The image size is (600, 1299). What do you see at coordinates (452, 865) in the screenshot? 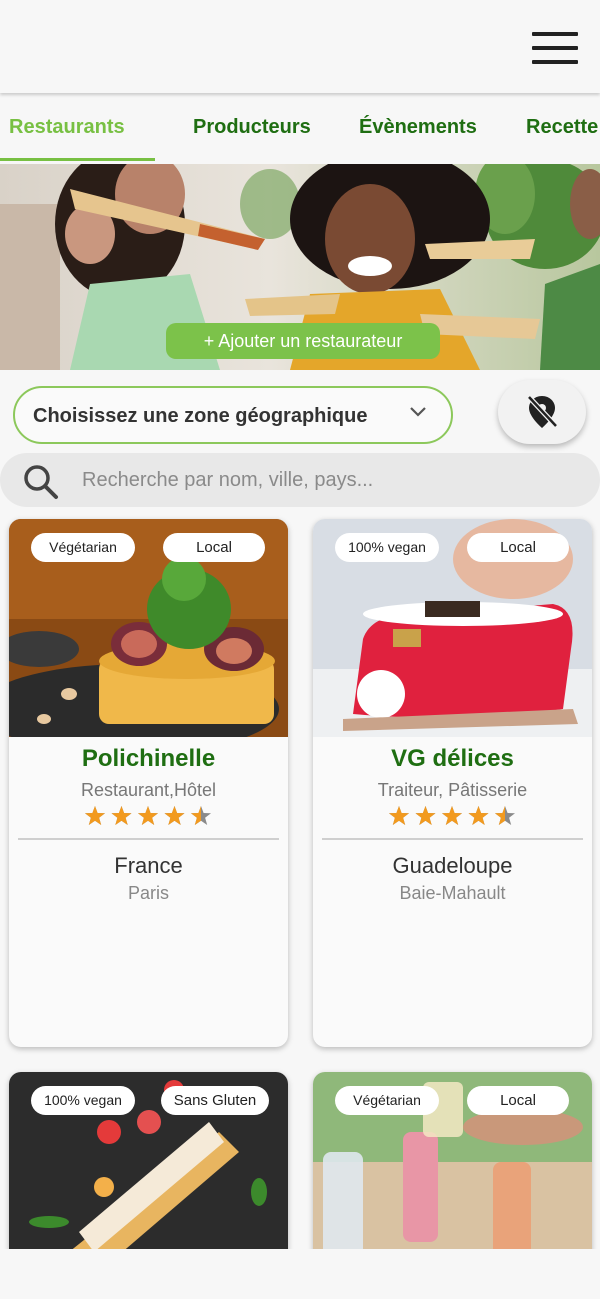
I see `restaurant-country: Guadeloupe` at bounding box center [452, 865].